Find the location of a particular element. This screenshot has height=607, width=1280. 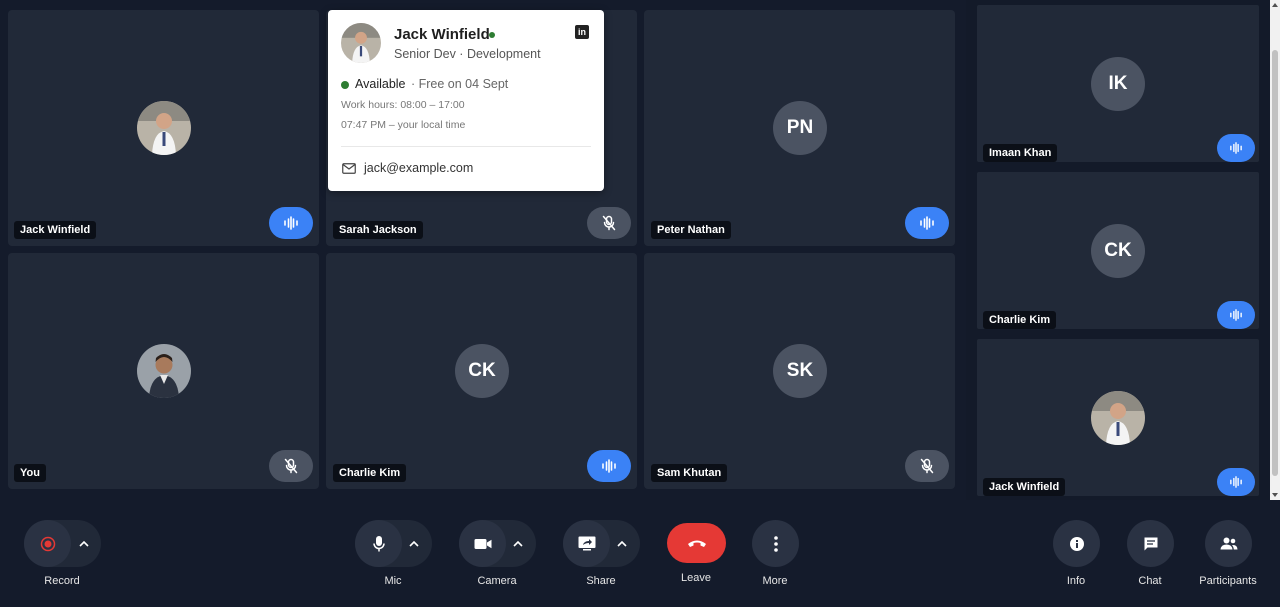

more-label: More is located at coordinates (775, 581).